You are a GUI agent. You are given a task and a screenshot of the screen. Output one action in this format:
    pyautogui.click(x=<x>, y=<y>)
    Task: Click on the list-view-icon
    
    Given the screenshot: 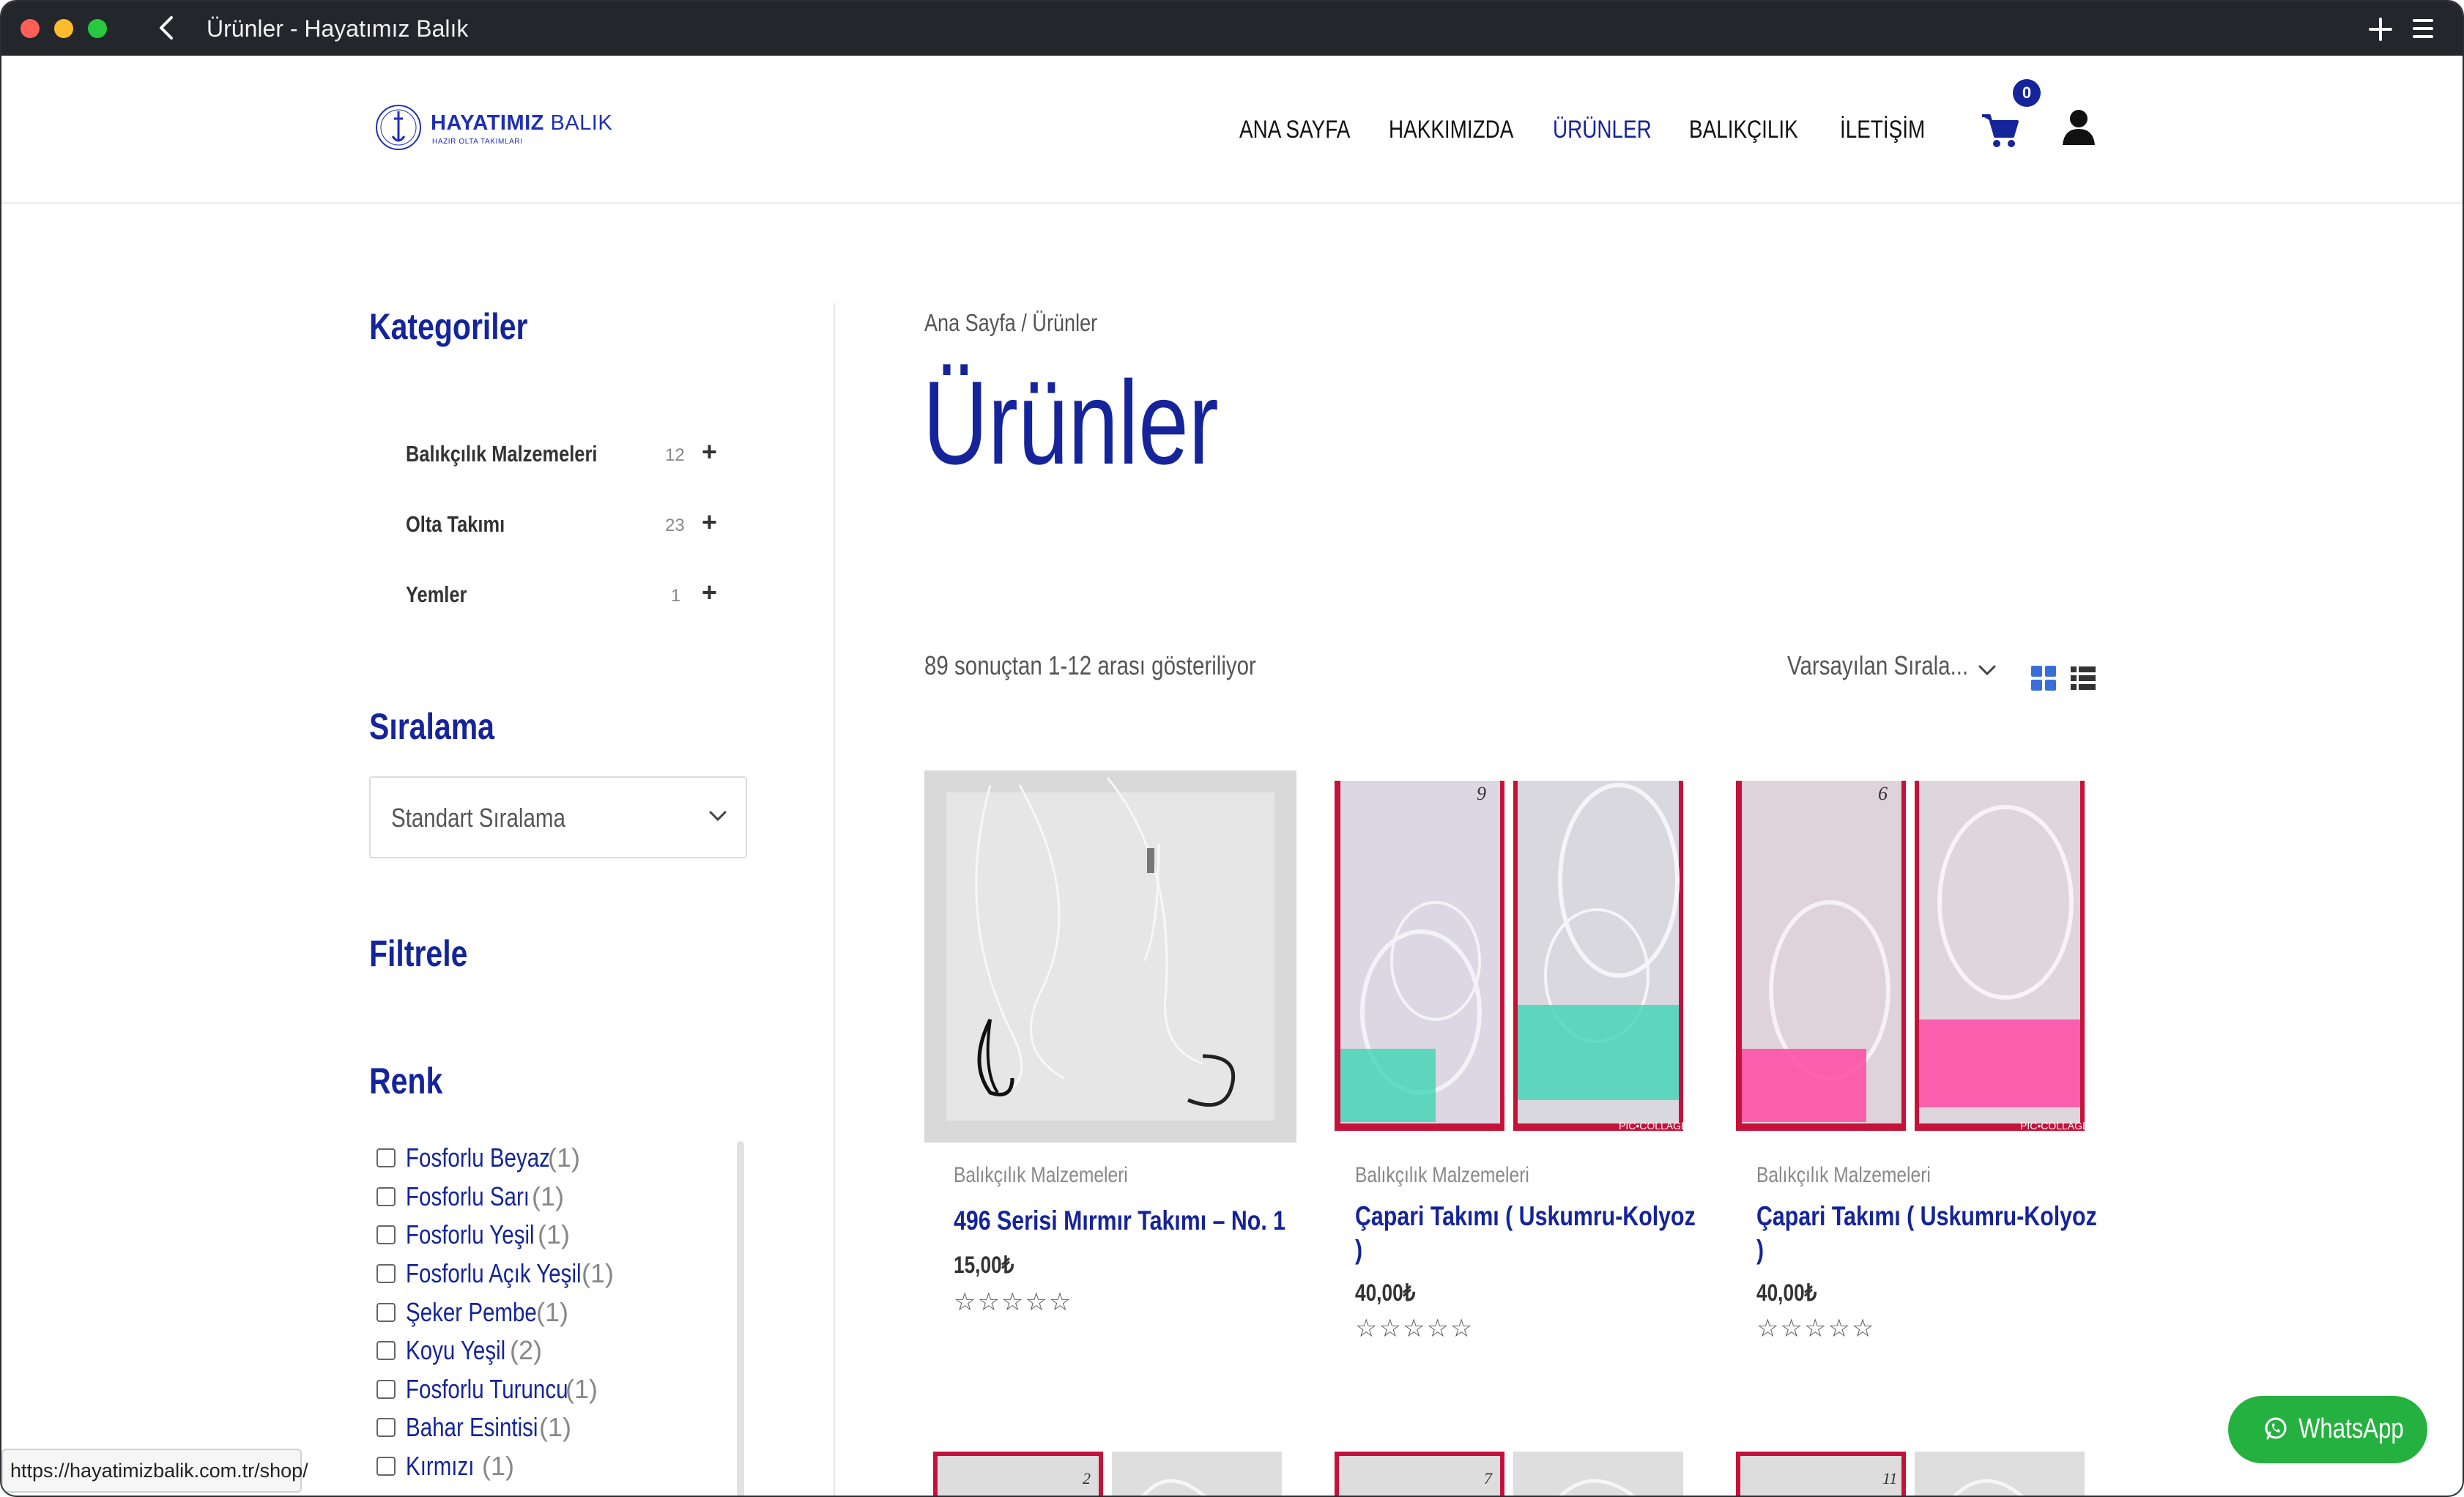 What is the action you would take?
    pyautogui.click(x=2083, y=678)
    